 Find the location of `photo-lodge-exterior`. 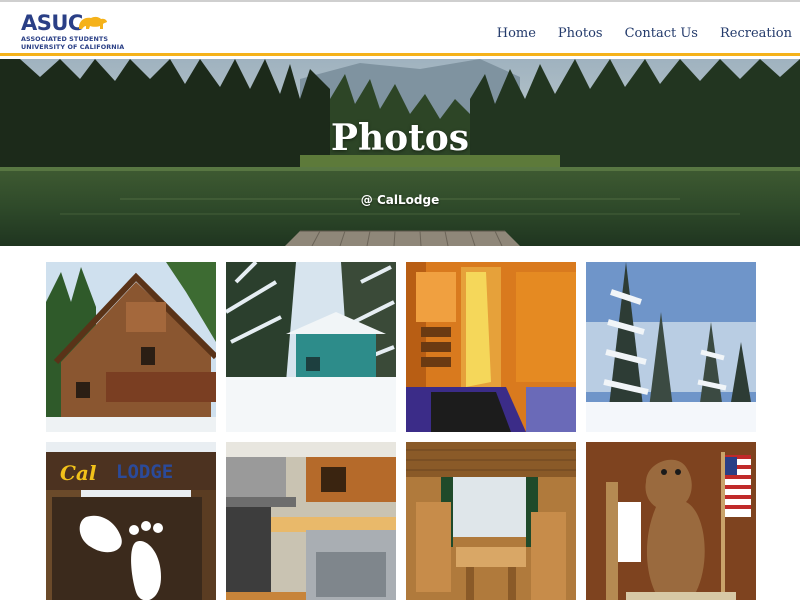

photo-lodge-exterior is located at coordinates (131, 347).